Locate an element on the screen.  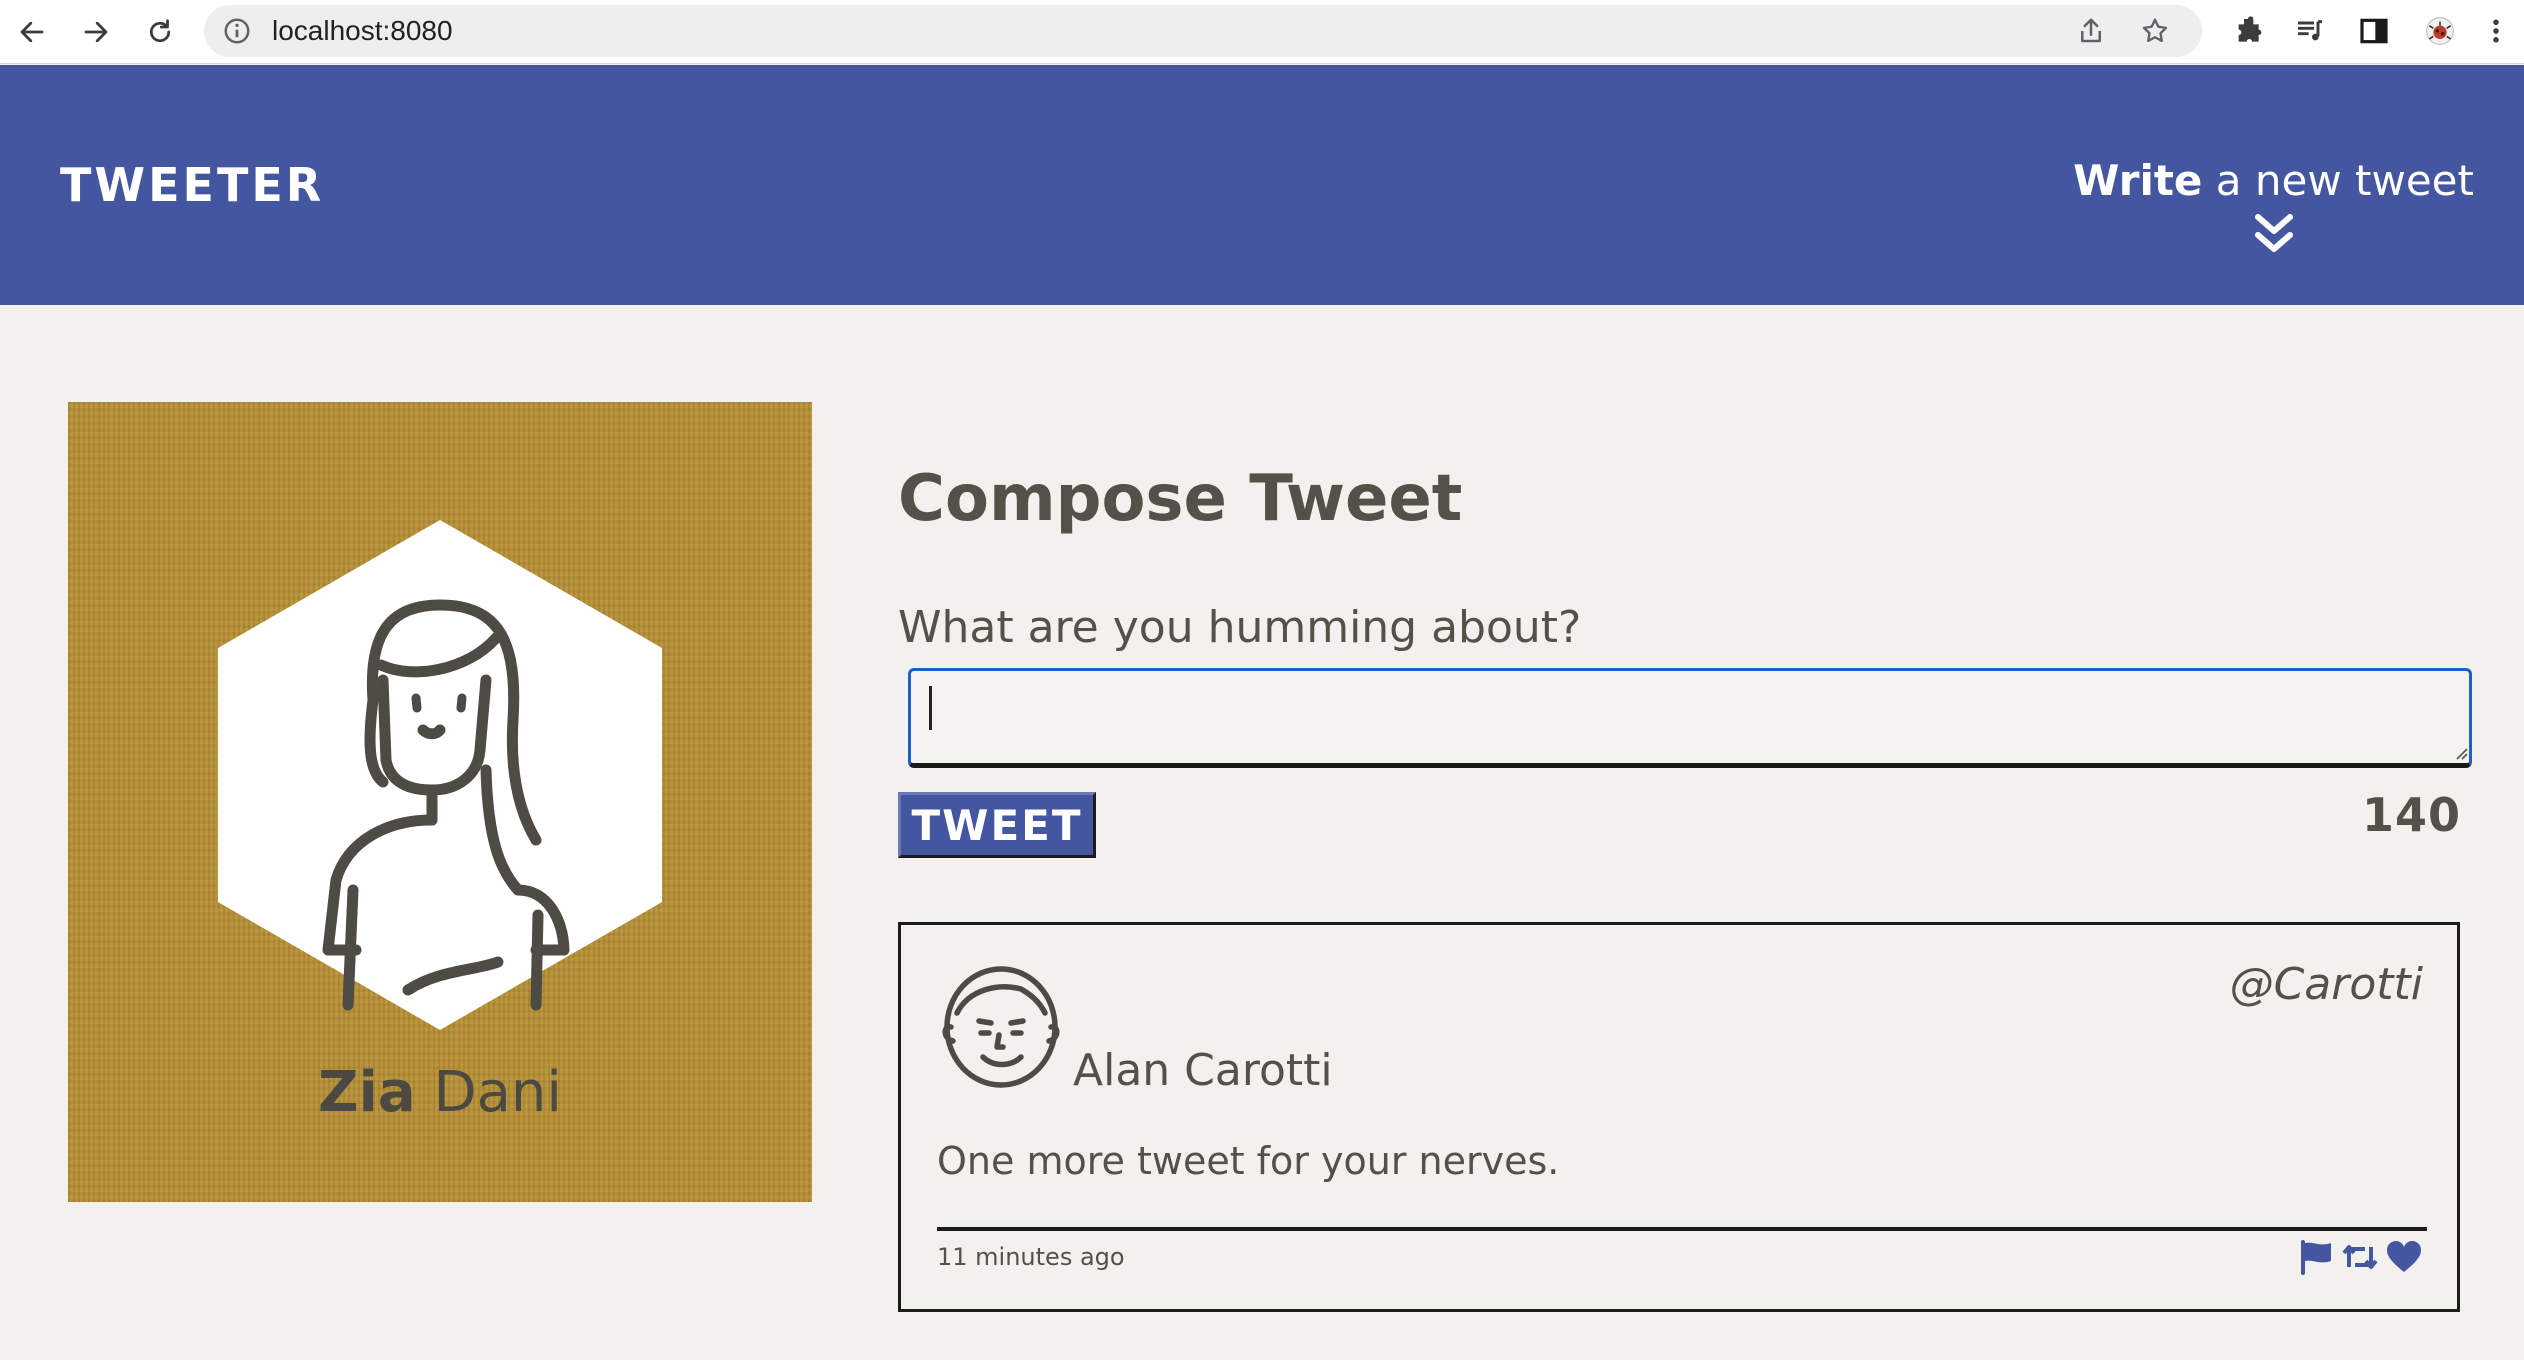
arrow-right-icon is located at coordinates (96, 32).